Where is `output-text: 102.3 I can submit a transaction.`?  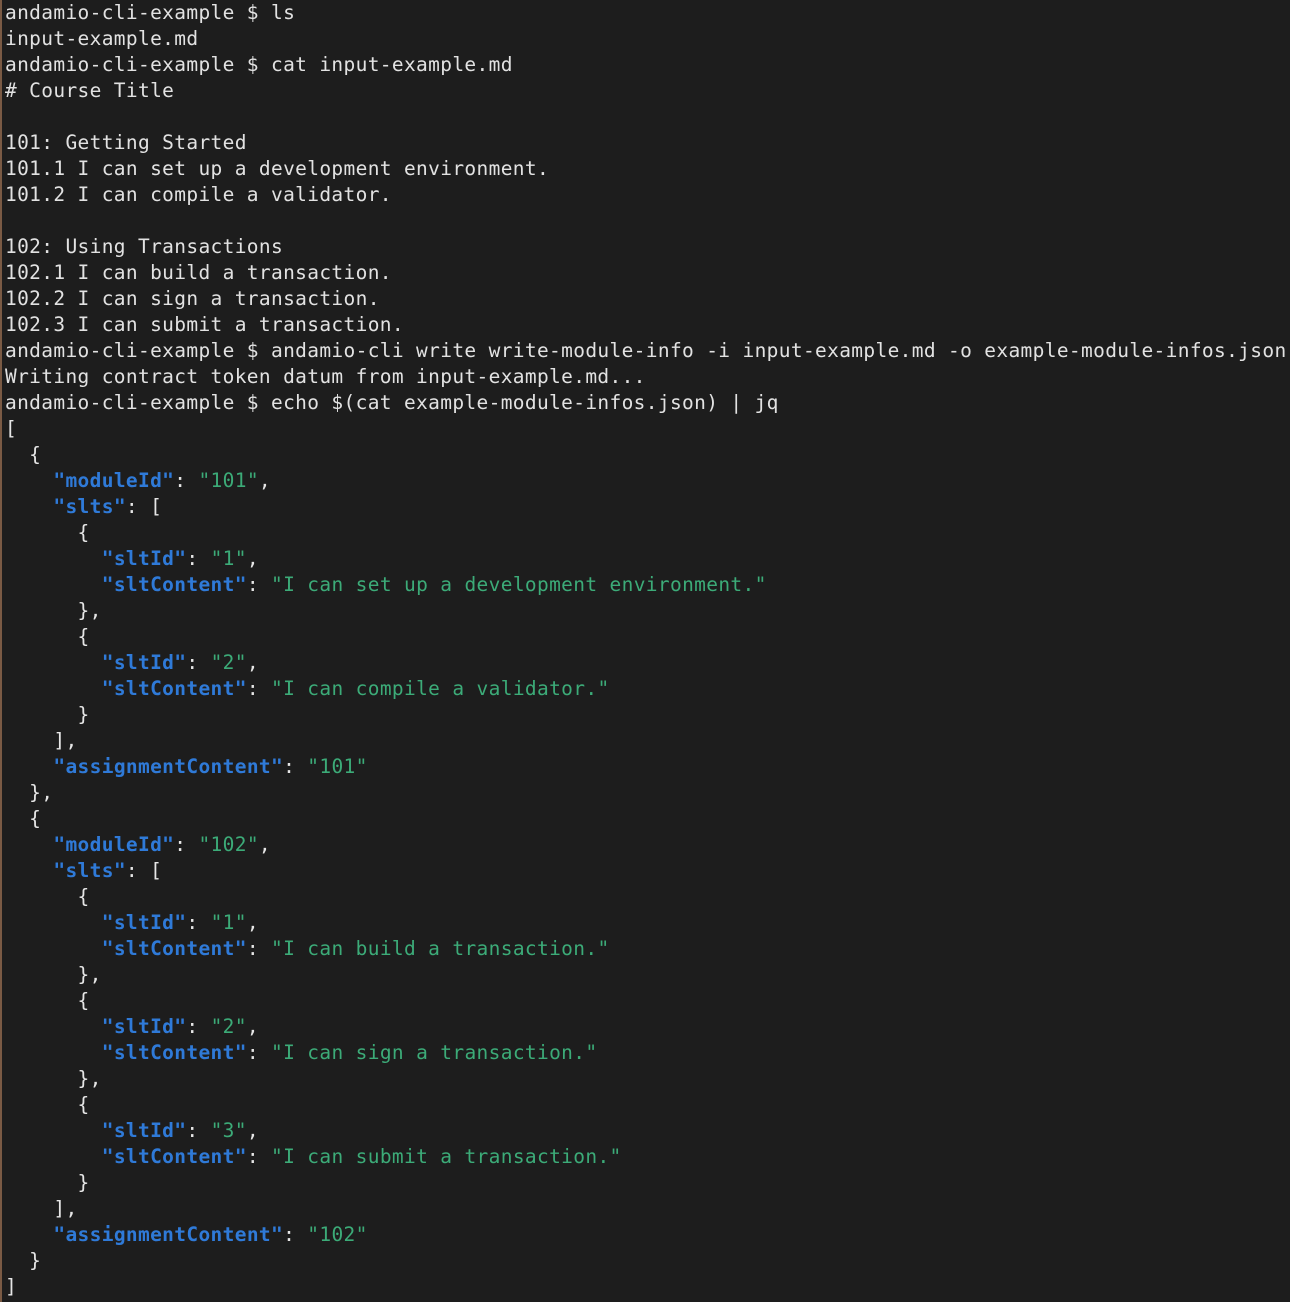
output-text: 102.3 I can submit a transaction. is located at coordinates (204, 324).